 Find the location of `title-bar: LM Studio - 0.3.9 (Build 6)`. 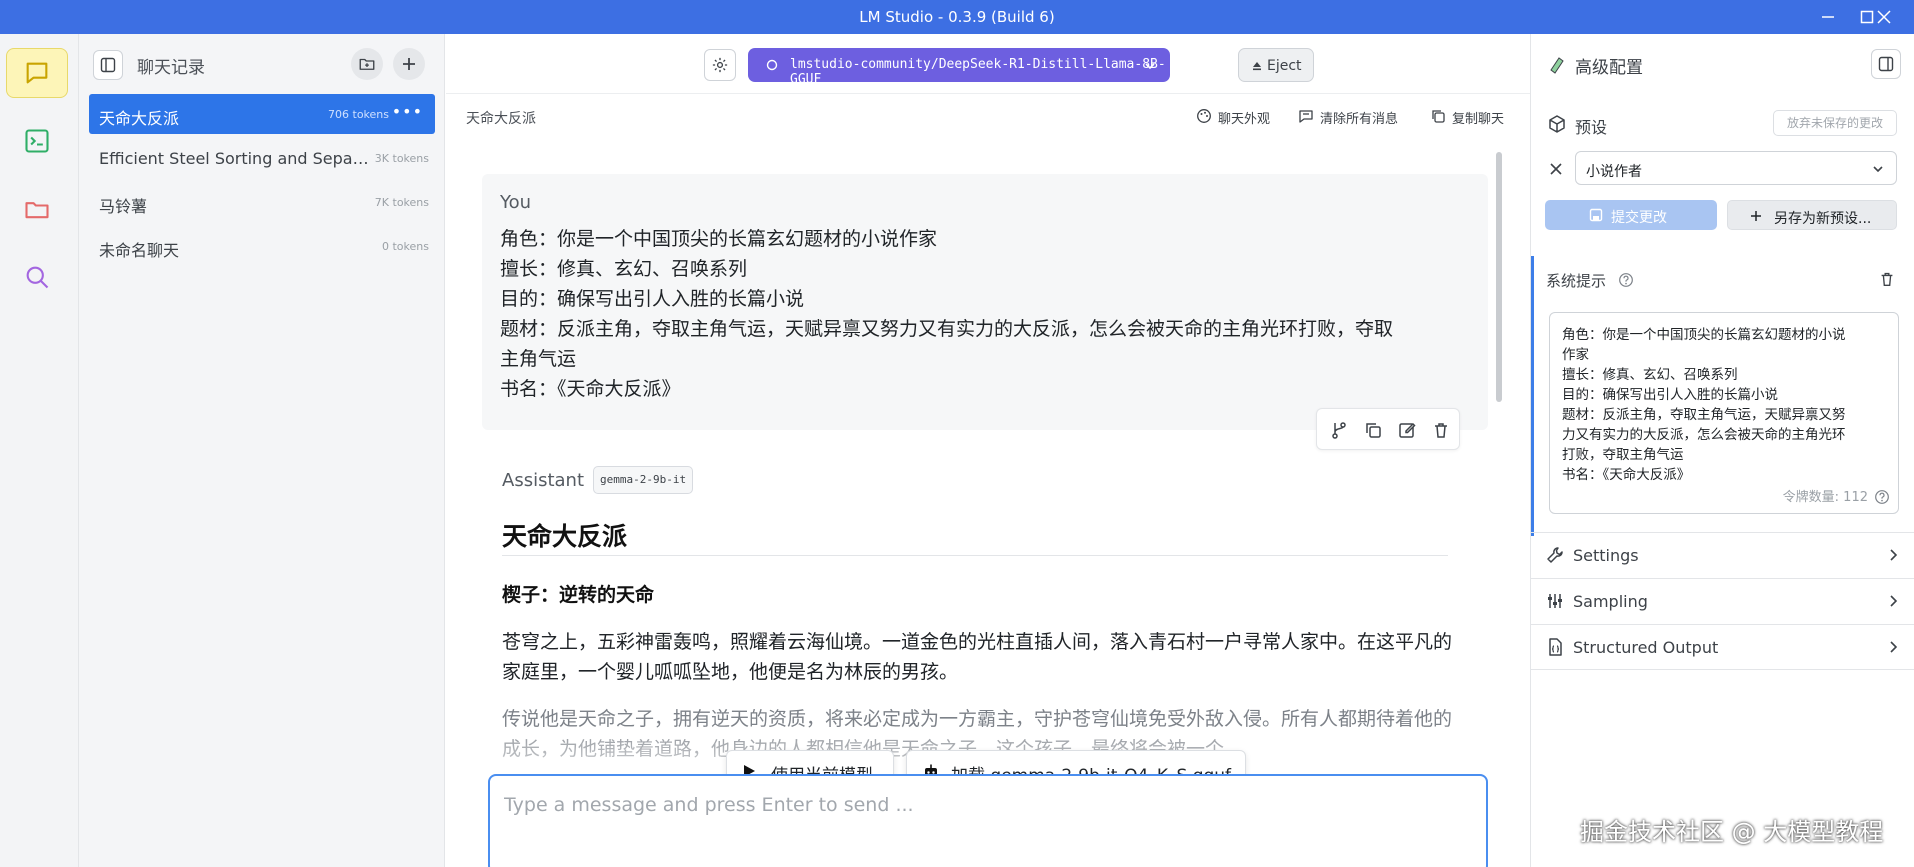

title-bar: LM Studio - 0.3.9 (Build 6) is located at coordinates (957, 17).